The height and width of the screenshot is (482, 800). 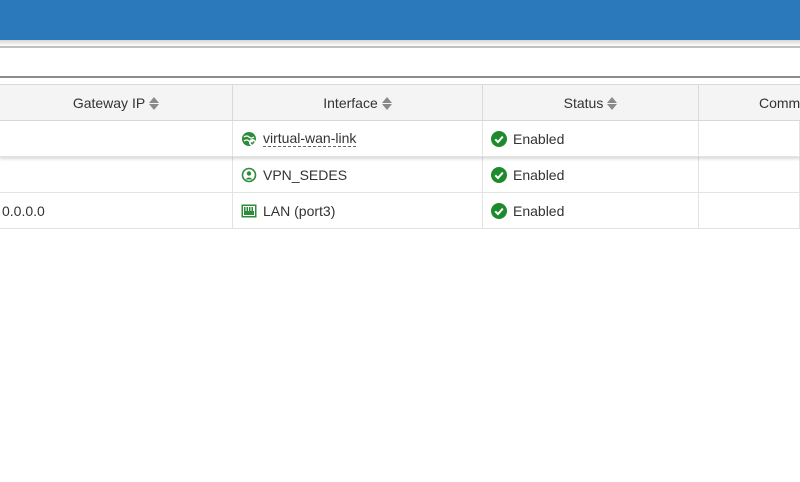 I want to click on interface-cell: virtual-wan-link, so click(x=358, y=138).